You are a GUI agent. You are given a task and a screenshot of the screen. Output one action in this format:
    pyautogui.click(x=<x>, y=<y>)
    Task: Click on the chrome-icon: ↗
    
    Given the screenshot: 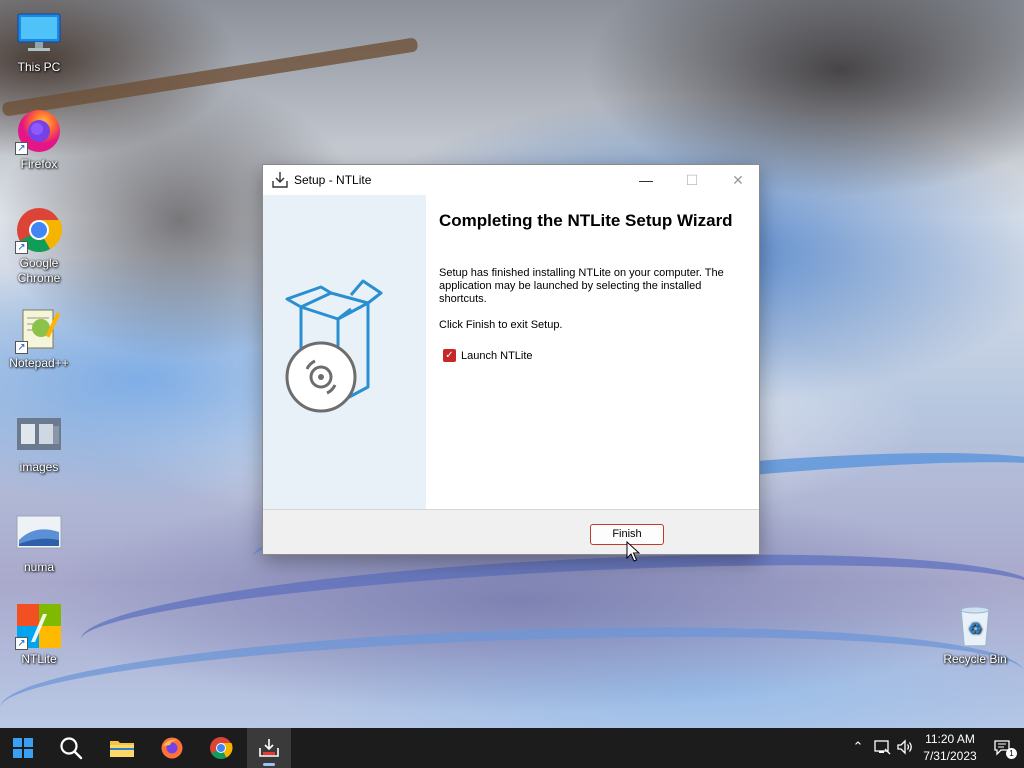 What is the action you would take?
    pyautogui.click(x=39, y=230)
    